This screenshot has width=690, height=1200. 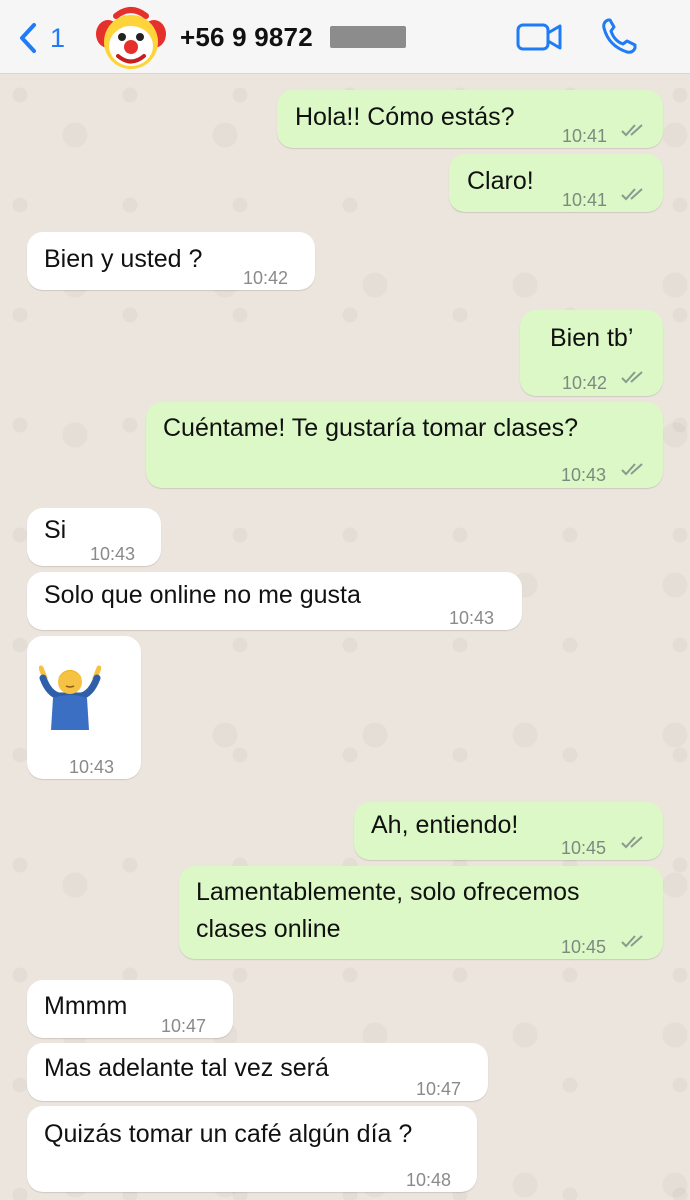 What do you see at coordinates (619, 36) in the screenshot?
I see `phone-call-icon` at bounding box center [619, 36].